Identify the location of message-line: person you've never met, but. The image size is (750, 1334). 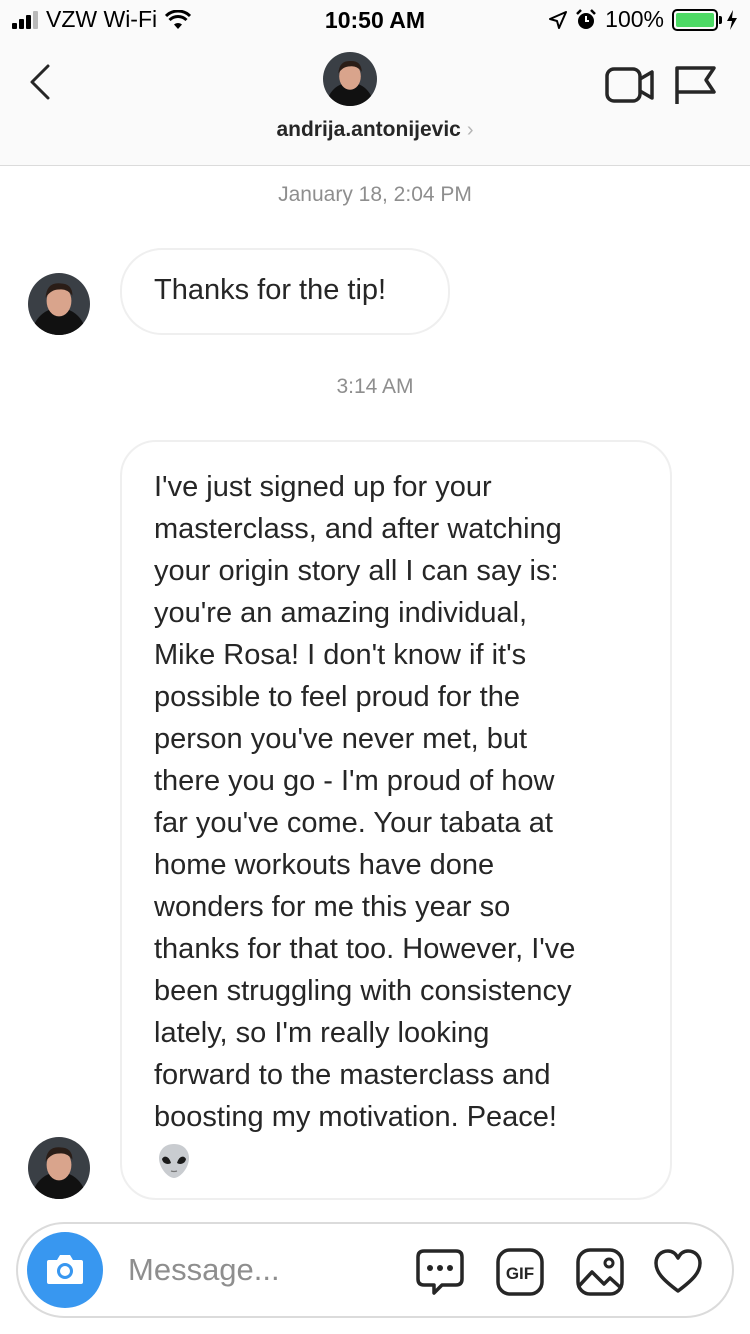
(341, 739).